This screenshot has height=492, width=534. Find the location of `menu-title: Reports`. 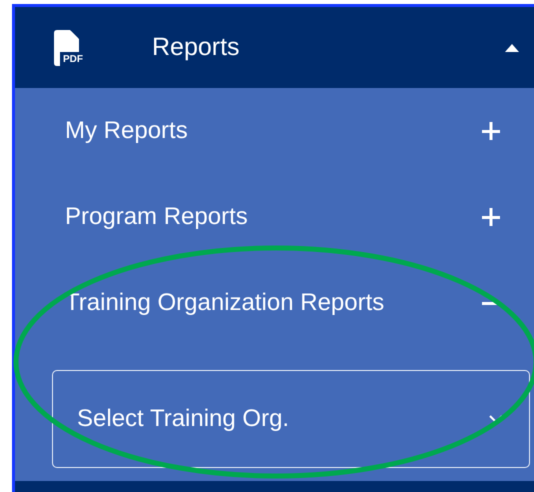

menu-title: Reports is located at coordinates (196, 47).